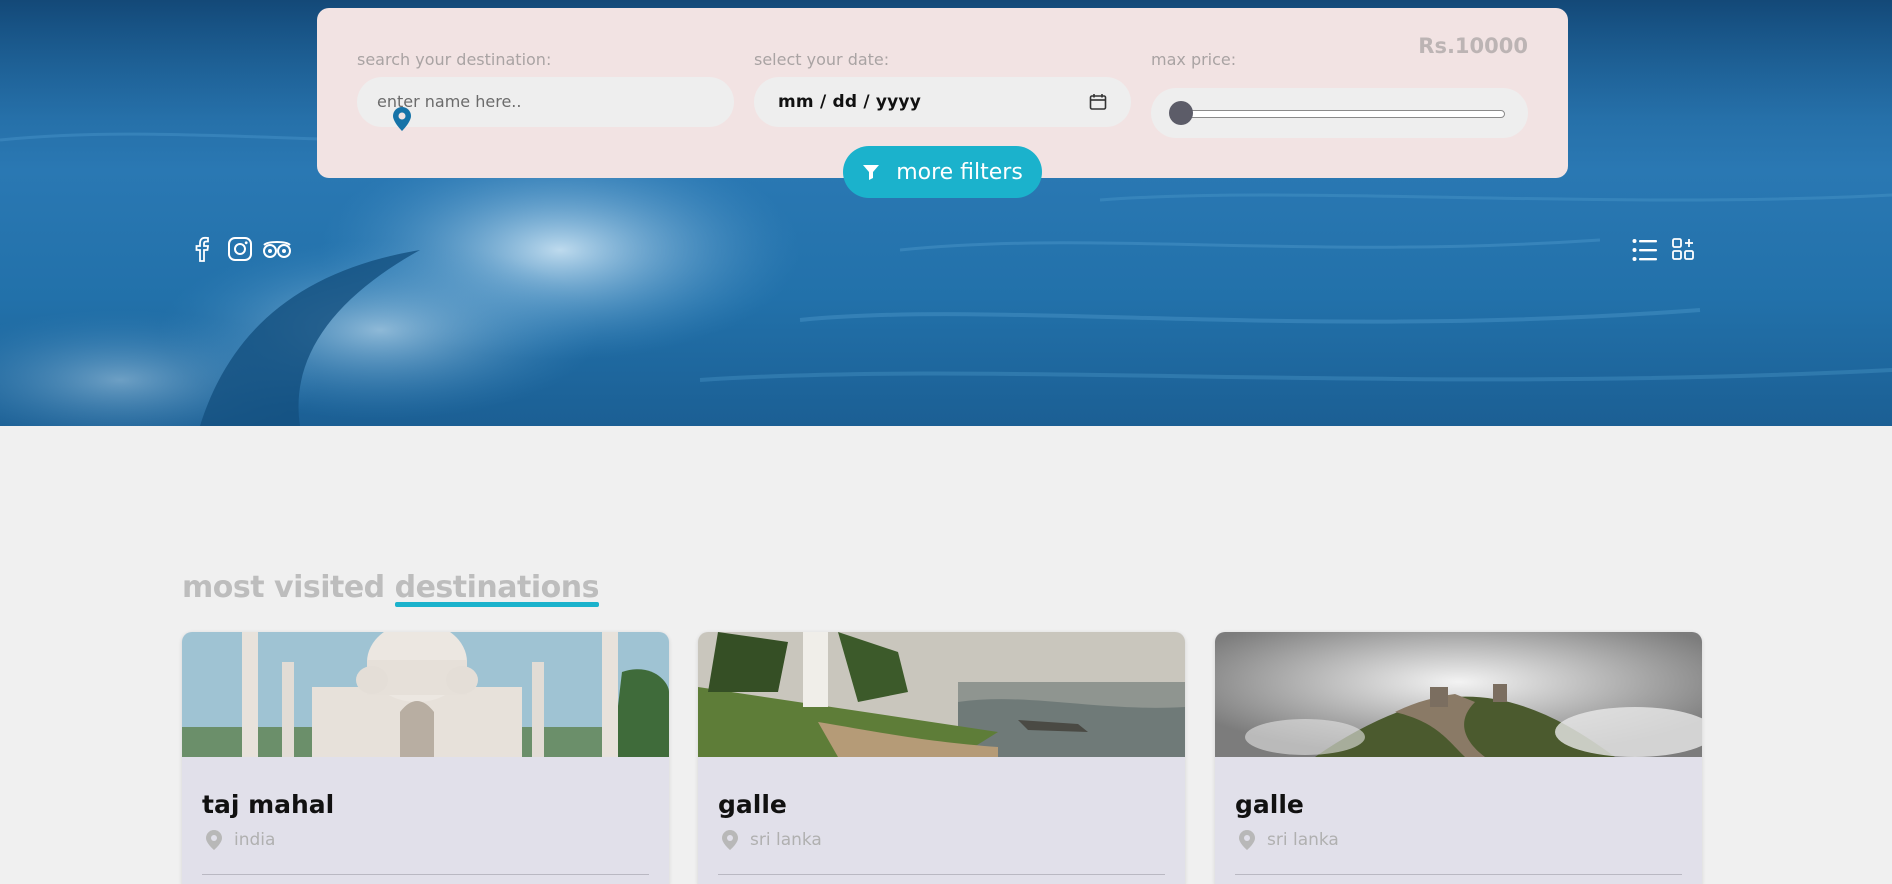 The image size is (1892, 884). Describe the element at coordinates (849, 102) in the screenshot. I see `date-placeholder: mm / dd / yyyy` at that location.